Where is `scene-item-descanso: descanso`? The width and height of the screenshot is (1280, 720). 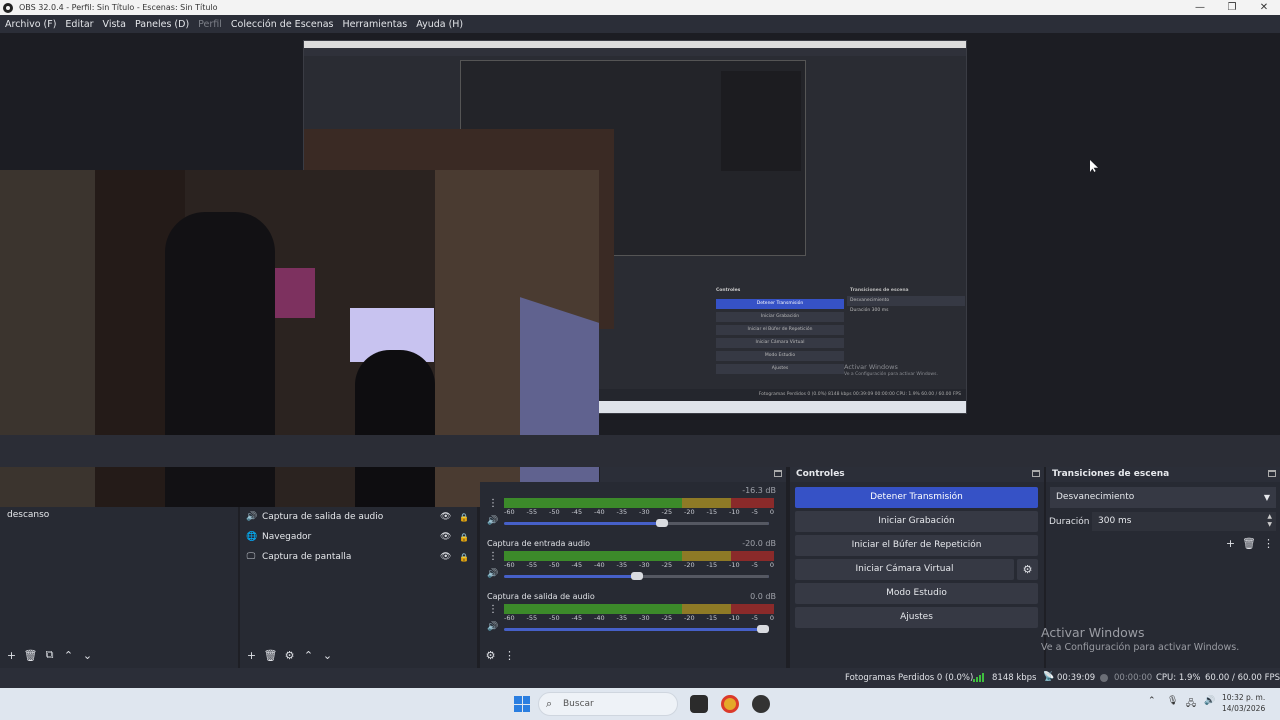
scene-item-descanso: descanso is located at coordinates (119, 515).